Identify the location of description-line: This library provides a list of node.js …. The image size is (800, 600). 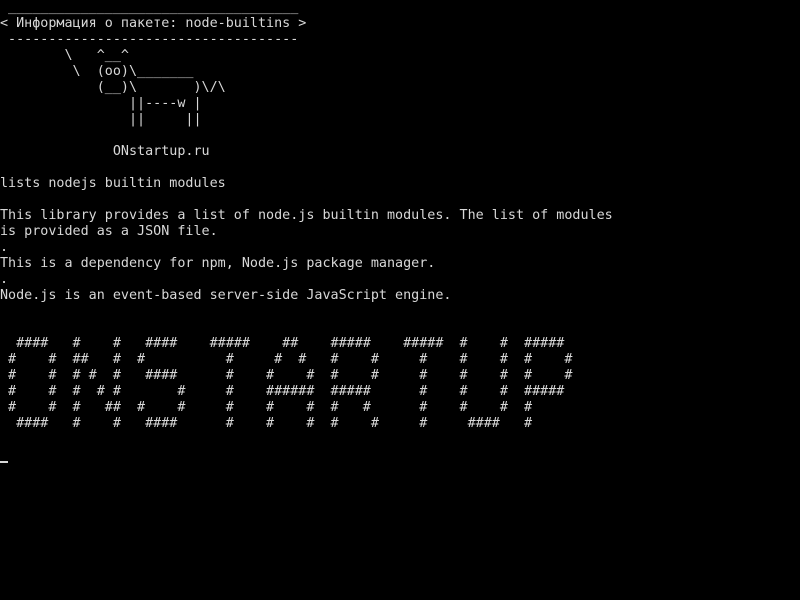
(306, 215).